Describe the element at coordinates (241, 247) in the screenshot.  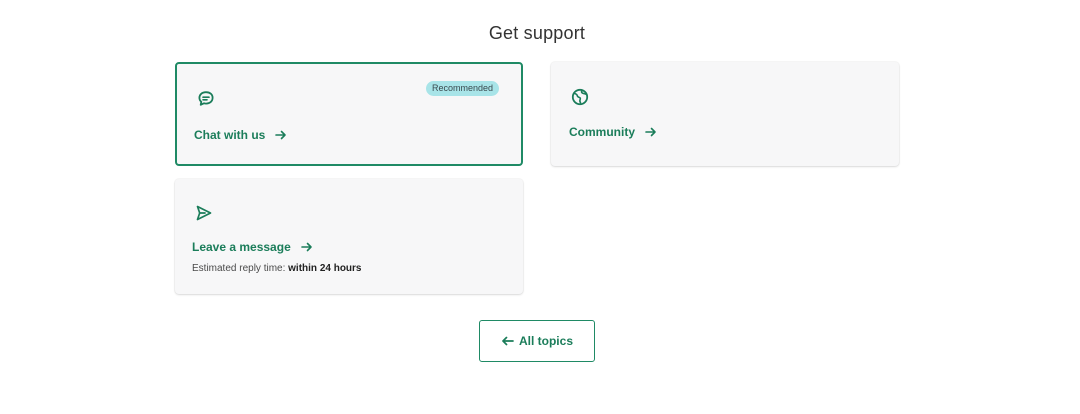
I see `message-link-label: Leave a message` at that location.